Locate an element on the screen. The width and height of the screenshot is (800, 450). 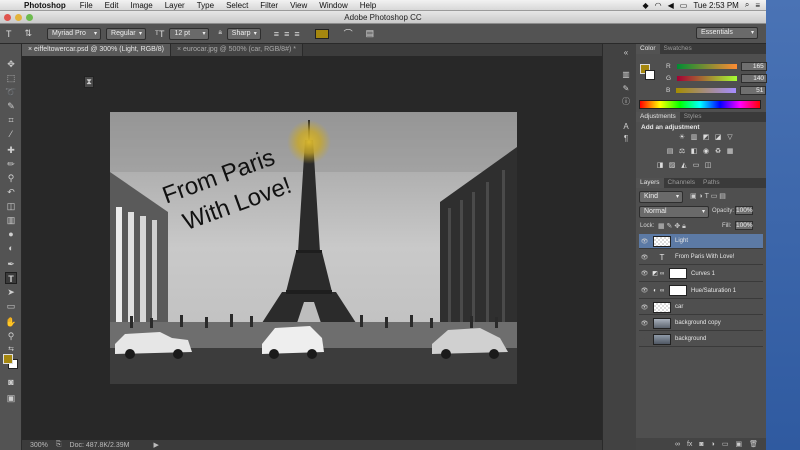
type-tool-icon: T is located at coordinates (9, 34).